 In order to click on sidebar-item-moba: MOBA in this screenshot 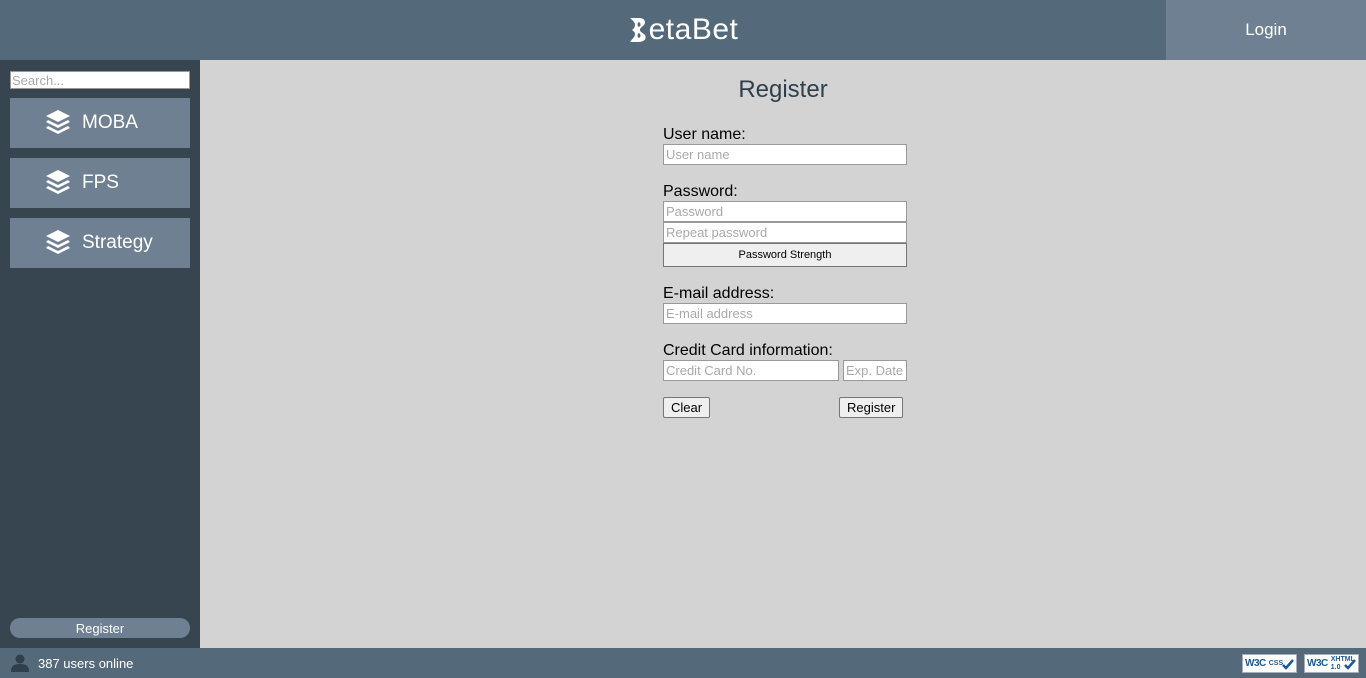, I will do `click(100, 123)`.